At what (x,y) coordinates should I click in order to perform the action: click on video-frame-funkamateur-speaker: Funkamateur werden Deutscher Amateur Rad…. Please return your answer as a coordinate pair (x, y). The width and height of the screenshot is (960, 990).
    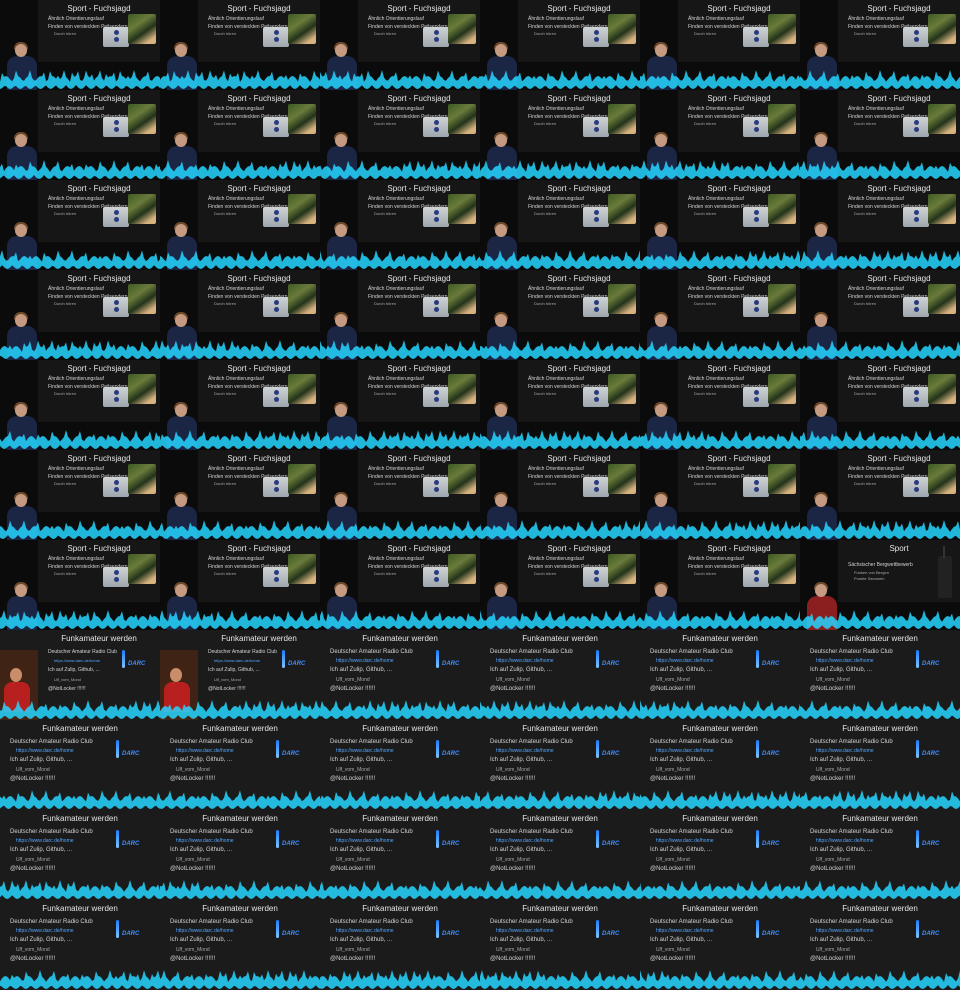
    Looking at the image, I should click on (80, 675).